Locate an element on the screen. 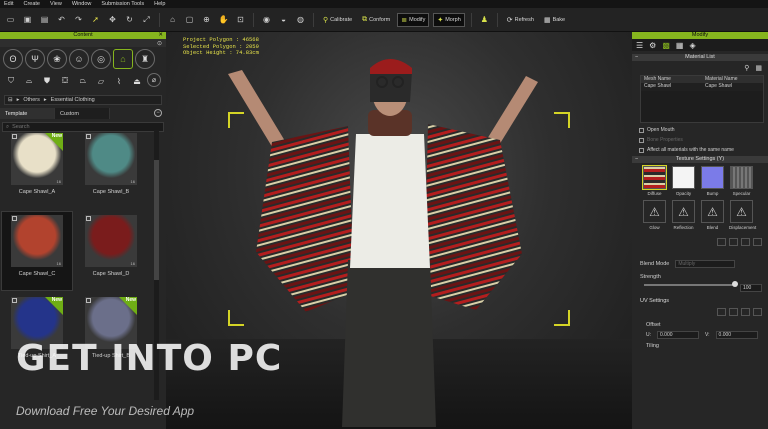 This screenshot has height=429, width=768. category-face-icon: ☺ is located at coordinates (79, 59).